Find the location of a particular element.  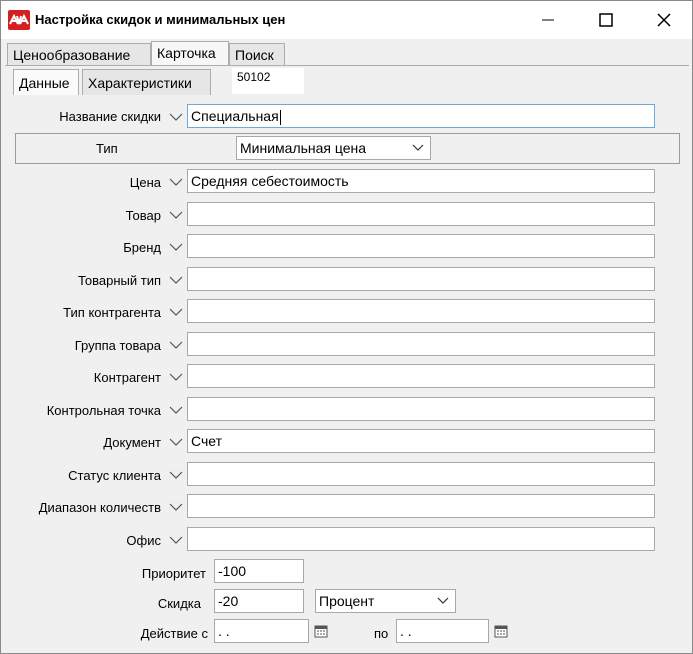

period-to-label: по is located at coordinates (381, 633).